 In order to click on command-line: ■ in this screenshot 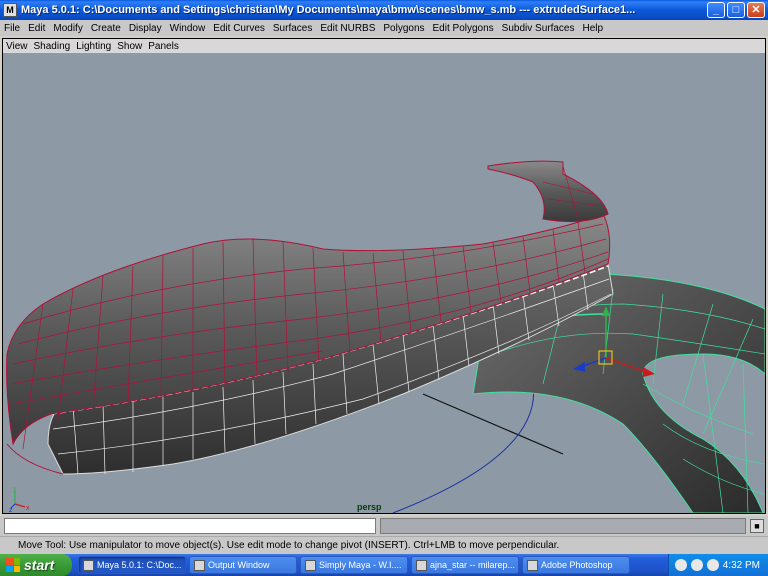, I will do `click(384, 526)`.